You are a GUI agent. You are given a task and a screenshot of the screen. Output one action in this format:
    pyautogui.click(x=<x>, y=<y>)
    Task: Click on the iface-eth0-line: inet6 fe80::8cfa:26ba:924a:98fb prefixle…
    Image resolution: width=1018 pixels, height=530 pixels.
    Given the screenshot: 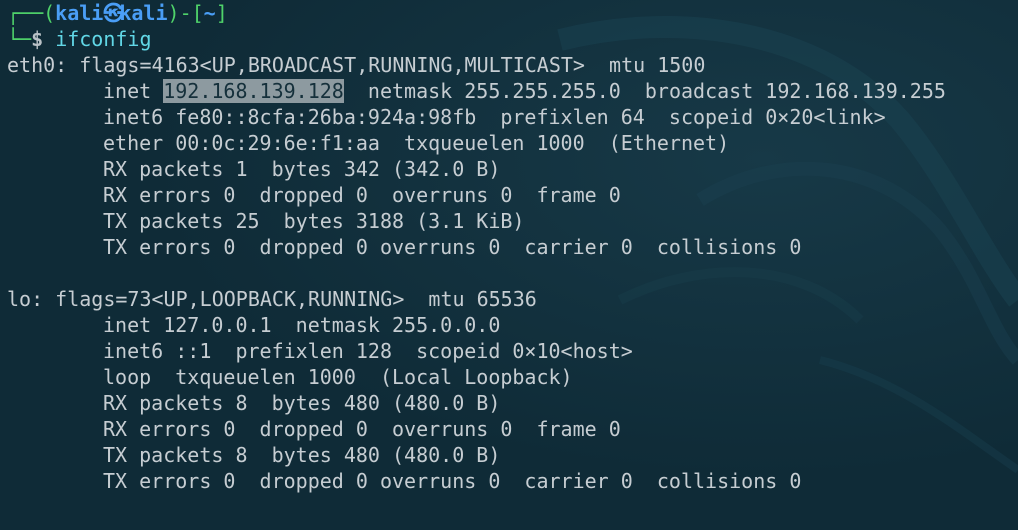 What is the action you would take?
    pyautogui.click(x=494, y=117)
    